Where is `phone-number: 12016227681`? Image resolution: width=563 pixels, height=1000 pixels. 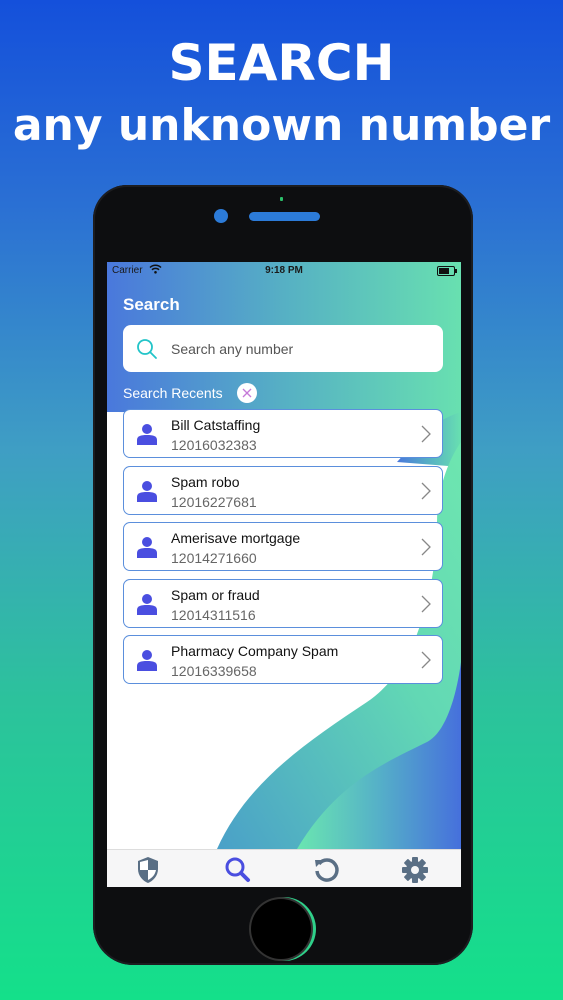 phone-number: 12016227681 is located at coordinates (214, 501).